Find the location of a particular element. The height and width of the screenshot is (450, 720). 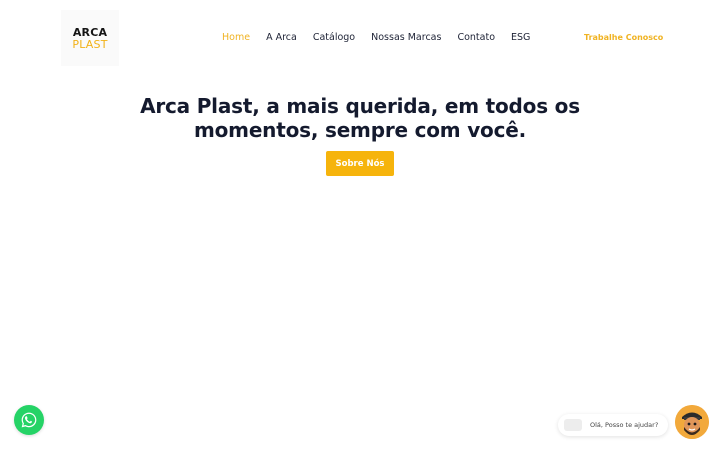

chat-toggle-pill is located at coordinates (573, 425).